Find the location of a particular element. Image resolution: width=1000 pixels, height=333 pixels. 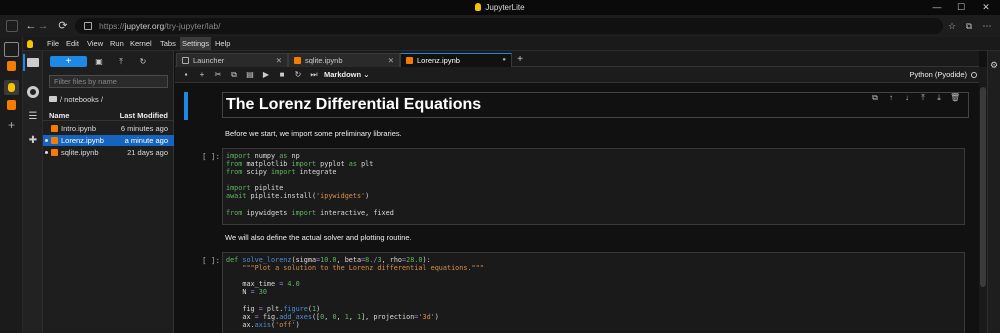

running-icon is located at coordinates (33, 92).